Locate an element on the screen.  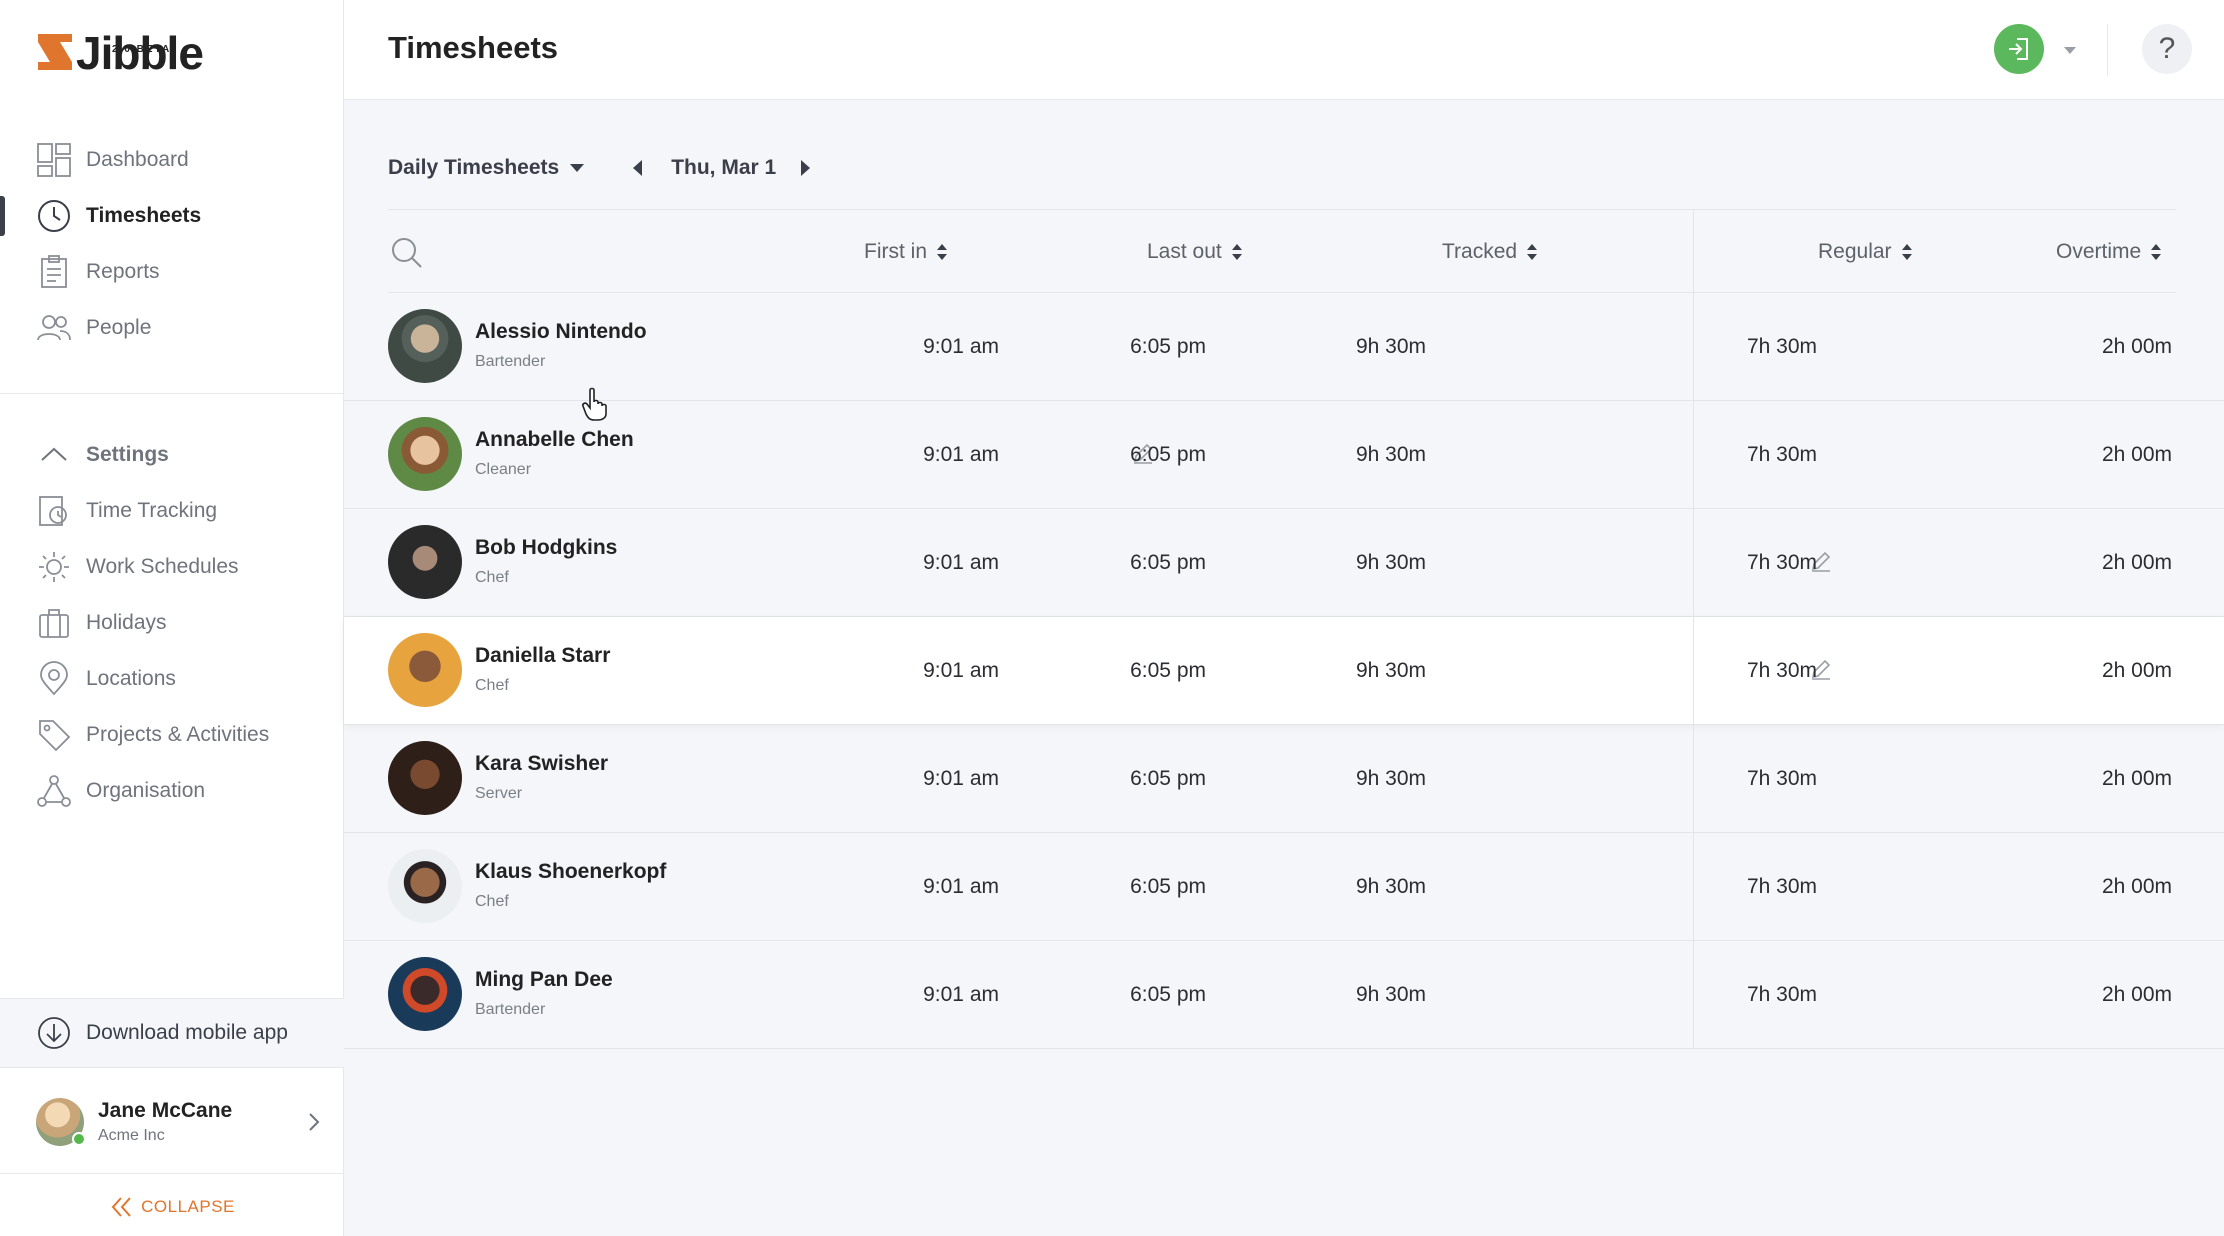
view-selector: Daily Timesheets is located at coordinates (487, 168).